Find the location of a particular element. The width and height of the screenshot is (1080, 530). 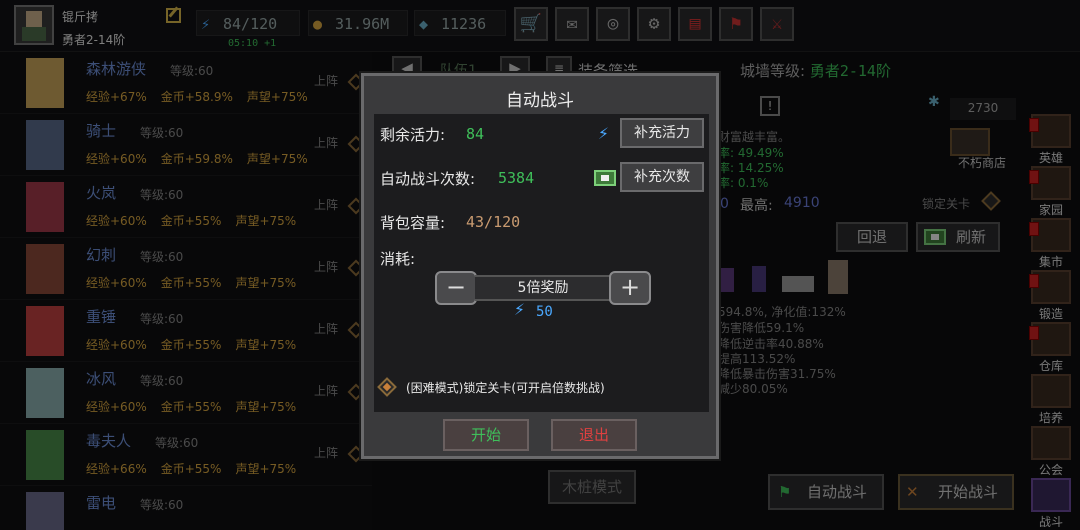

hard-mode-label: (困难模式)锁定关卡(可开启倍数挑战) is located at coordinates (505, 388).